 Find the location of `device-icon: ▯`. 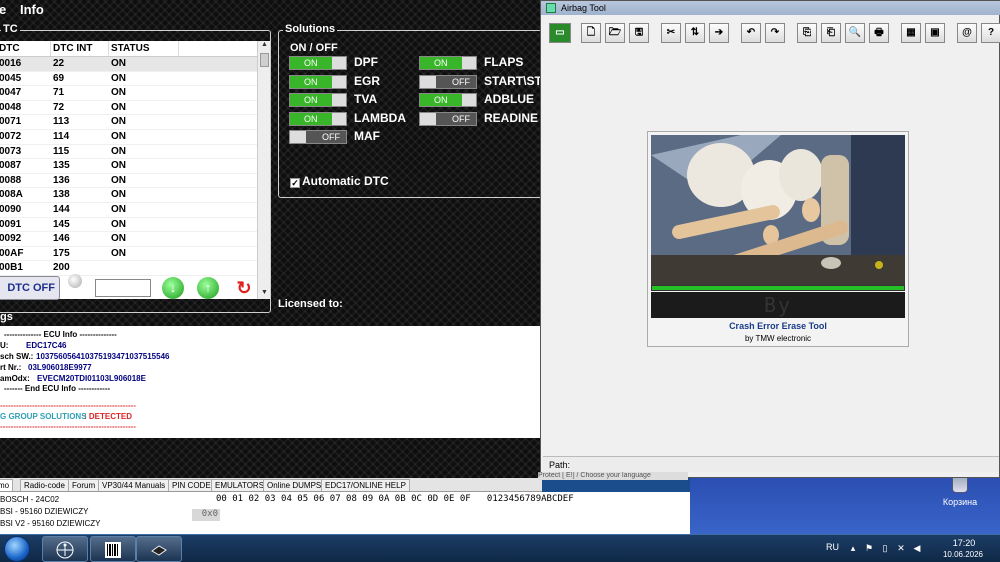

device-icon: ▯ is located at coordinates (885, 548).